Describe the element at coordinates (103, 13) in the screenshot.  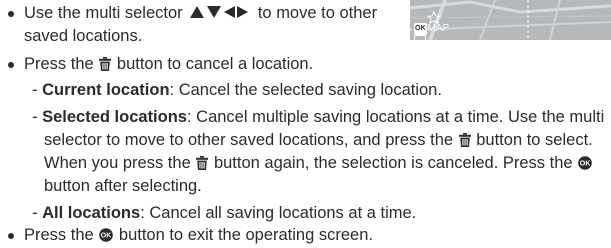
I see `text-span: Use the multi selector` at that location.